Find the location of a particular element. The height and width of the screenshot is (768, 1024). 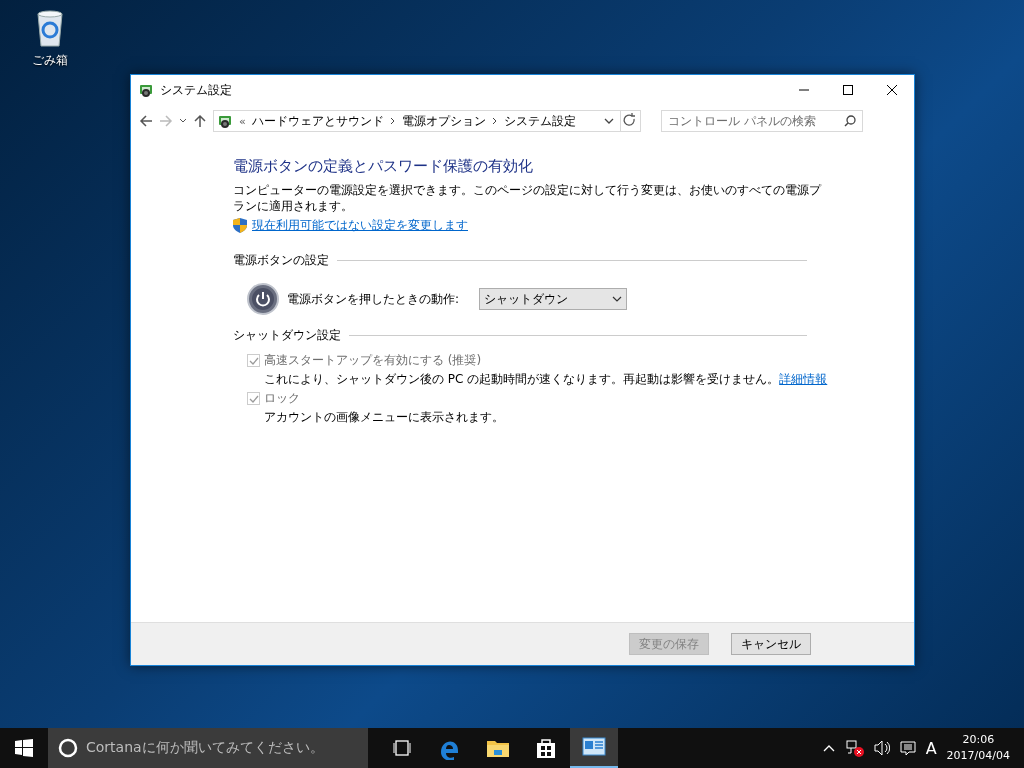

shopping-bag-icon is located at coordinates (546, 748).